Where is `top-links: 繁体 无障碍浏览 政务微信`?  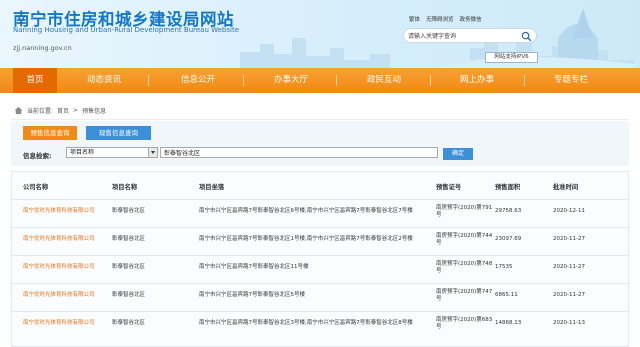 top-links: 繁体 无障碍浏览 政务微信 is located at coordinates (445, 19).